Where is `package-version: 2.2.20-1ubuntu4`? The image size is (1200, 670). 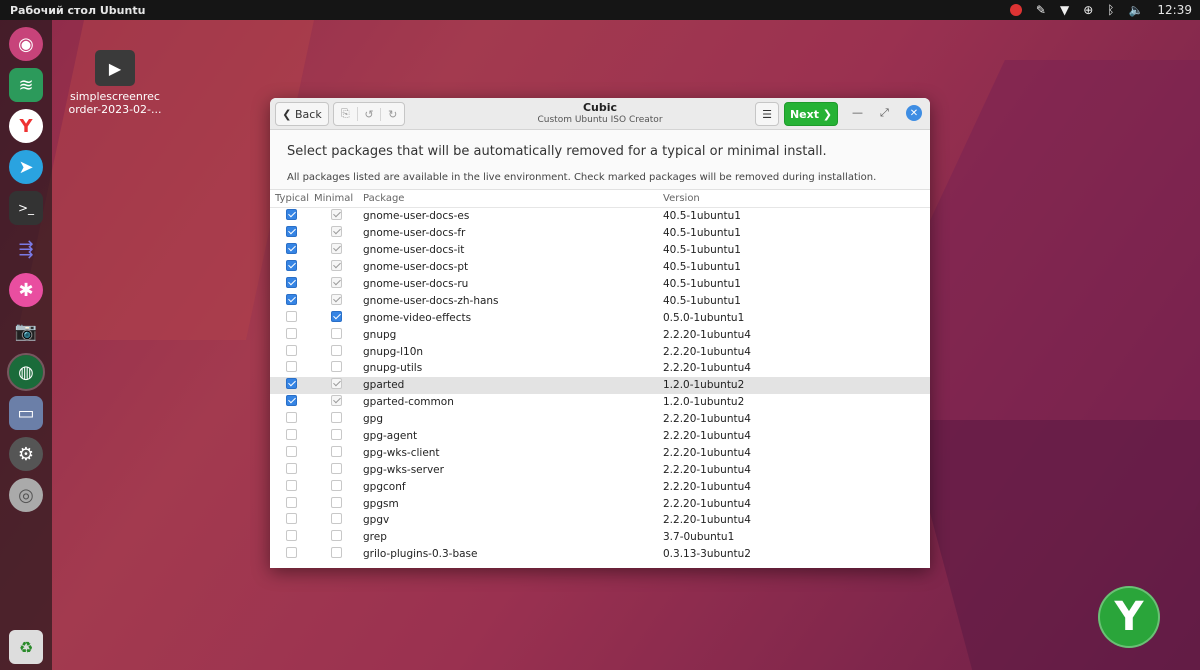 package-version: 2.2.20-1ubuntu4 is located at coordinates (707, 334).